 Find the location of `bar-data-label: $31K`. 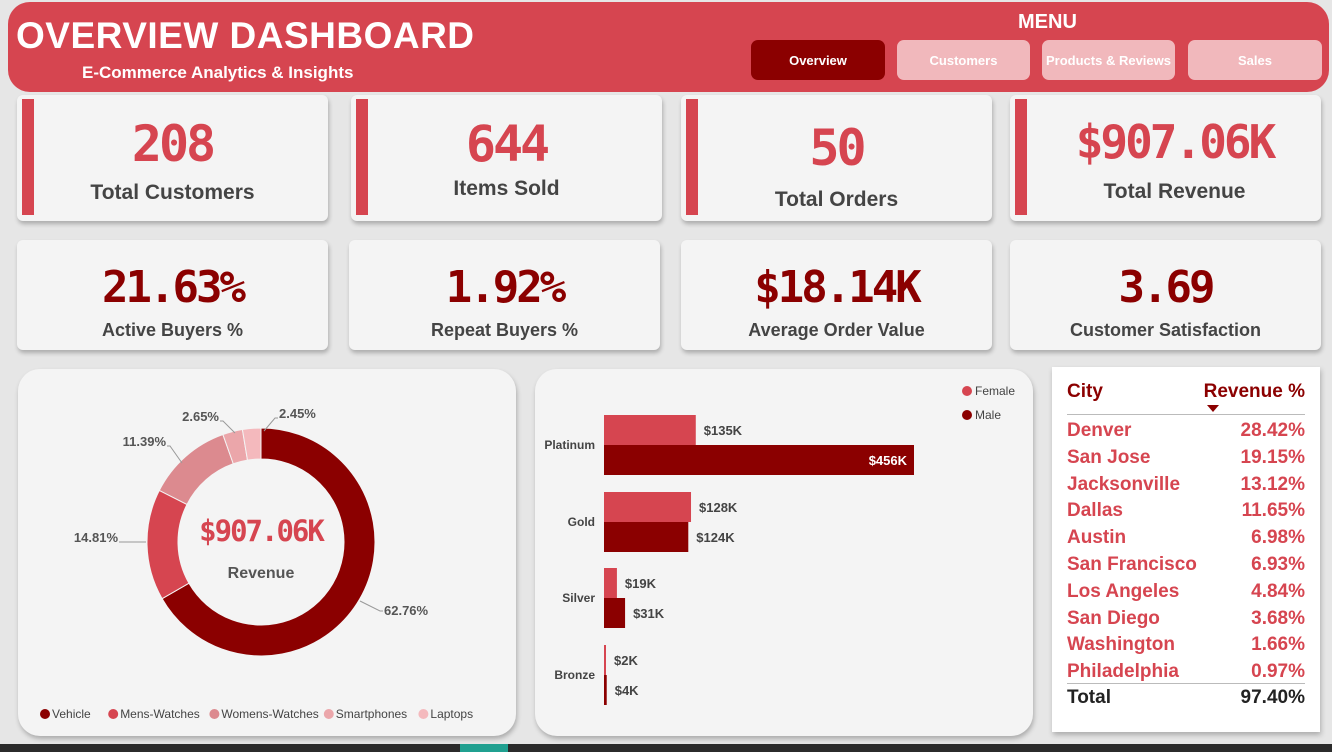

bar-data-label: $31K is located at coordinates (649, 613).